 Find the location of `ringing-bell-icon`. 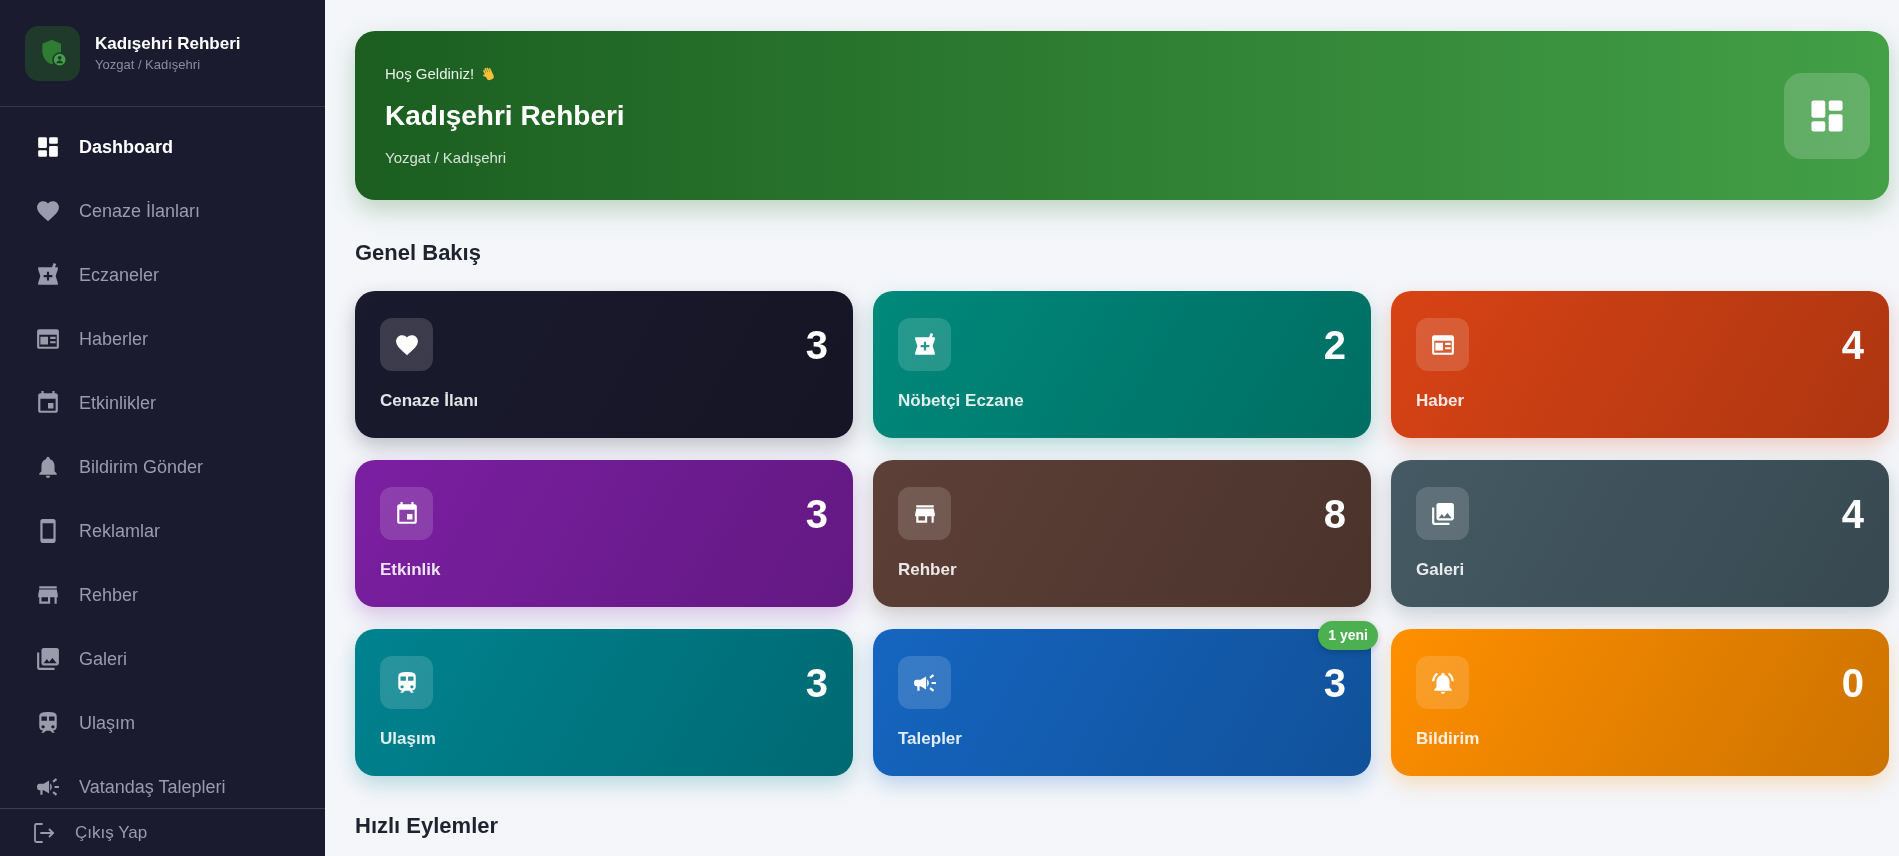

ringing-bell-icon is located at coordinates (1442, 682).